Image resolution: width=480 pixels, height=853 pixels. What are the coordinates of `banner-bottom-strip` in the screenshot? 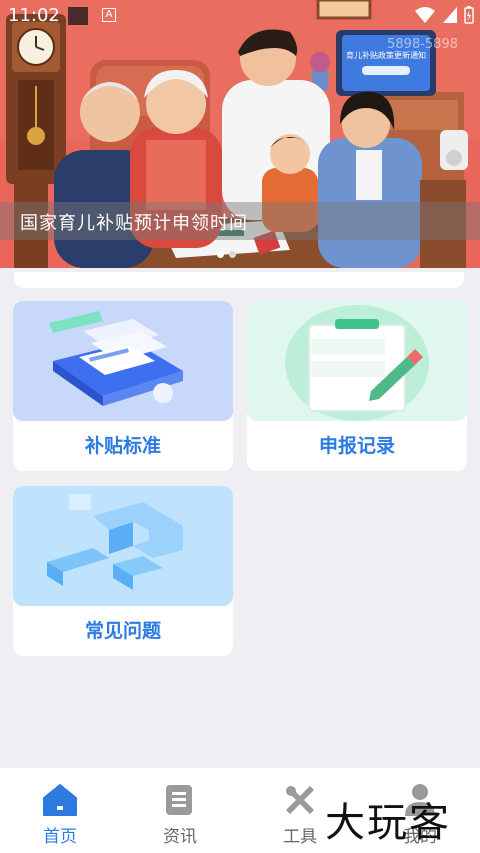 It's located at (239, 280).